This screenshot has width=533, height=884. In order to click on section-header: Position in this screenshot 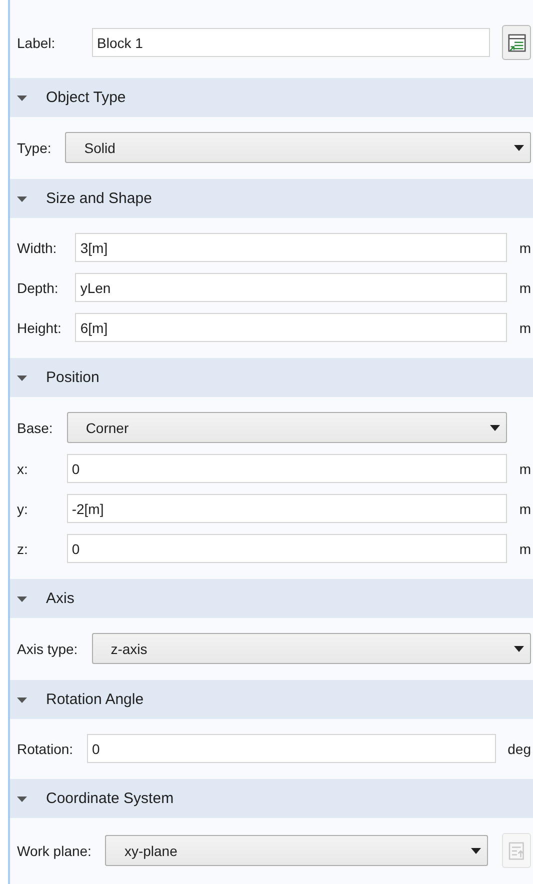, I will do `click(271, 377)`.